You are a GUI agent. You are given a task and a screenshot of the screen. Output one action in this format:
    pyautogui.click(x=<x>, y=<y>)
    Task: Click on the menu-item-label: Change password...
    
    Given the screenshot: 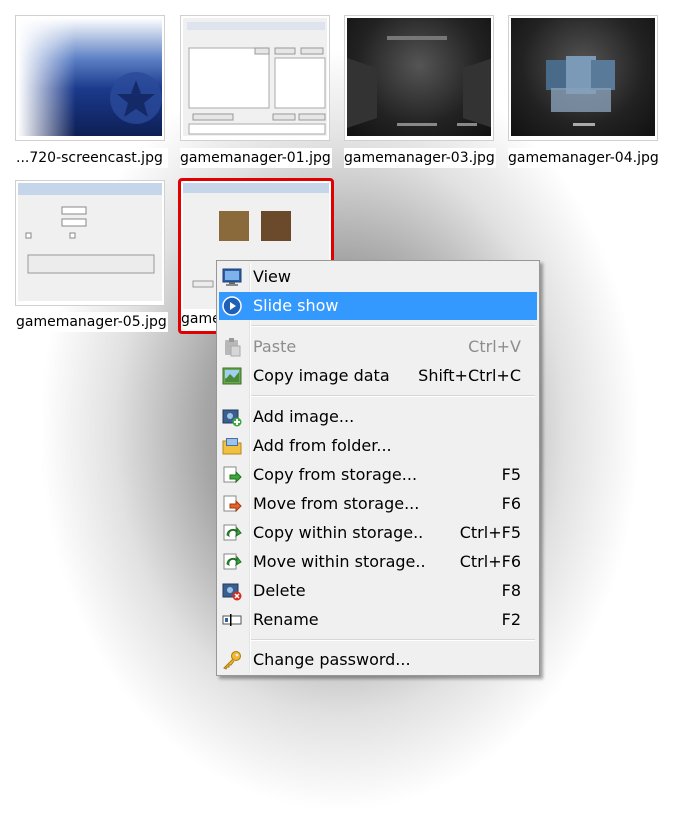 What is the action you would take?
    pyautogui.click(x=332, y=659)
    